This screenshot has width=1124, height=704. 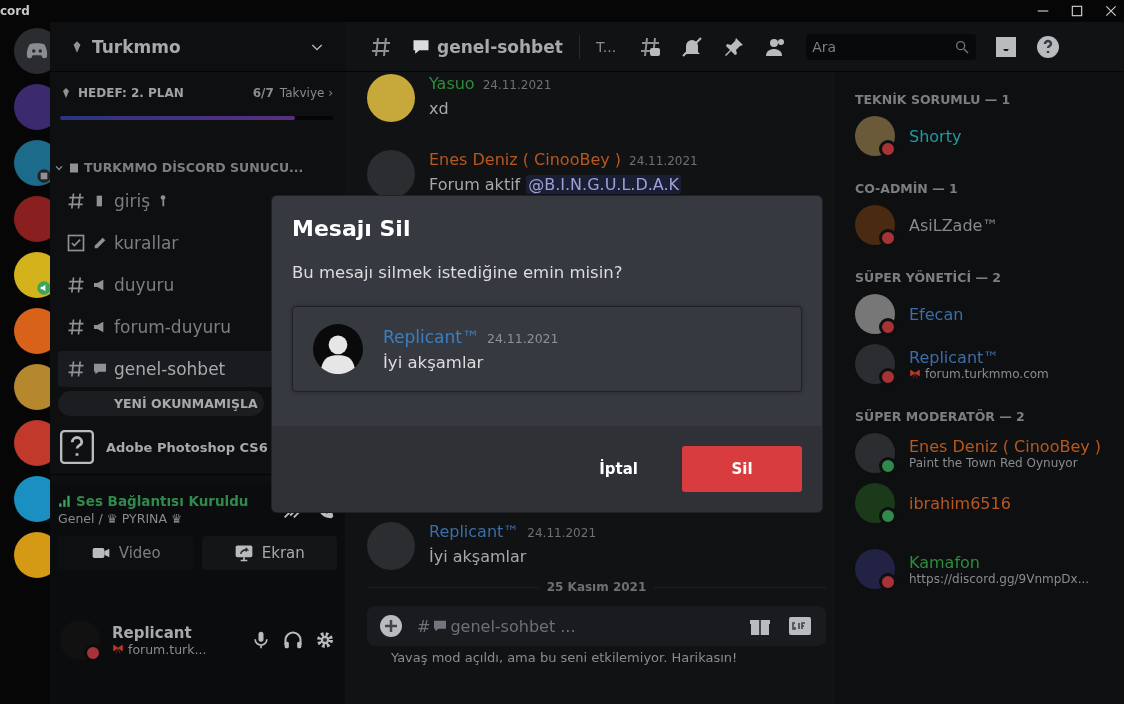 I want to click on message-text: xd, so click(x=439, y=108).